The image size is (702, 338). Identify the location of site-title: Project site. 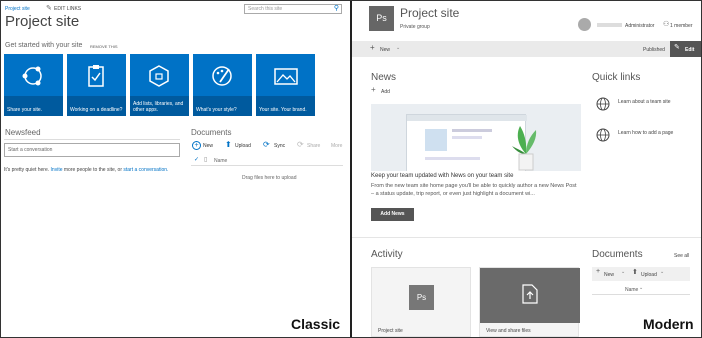
(430, 13).